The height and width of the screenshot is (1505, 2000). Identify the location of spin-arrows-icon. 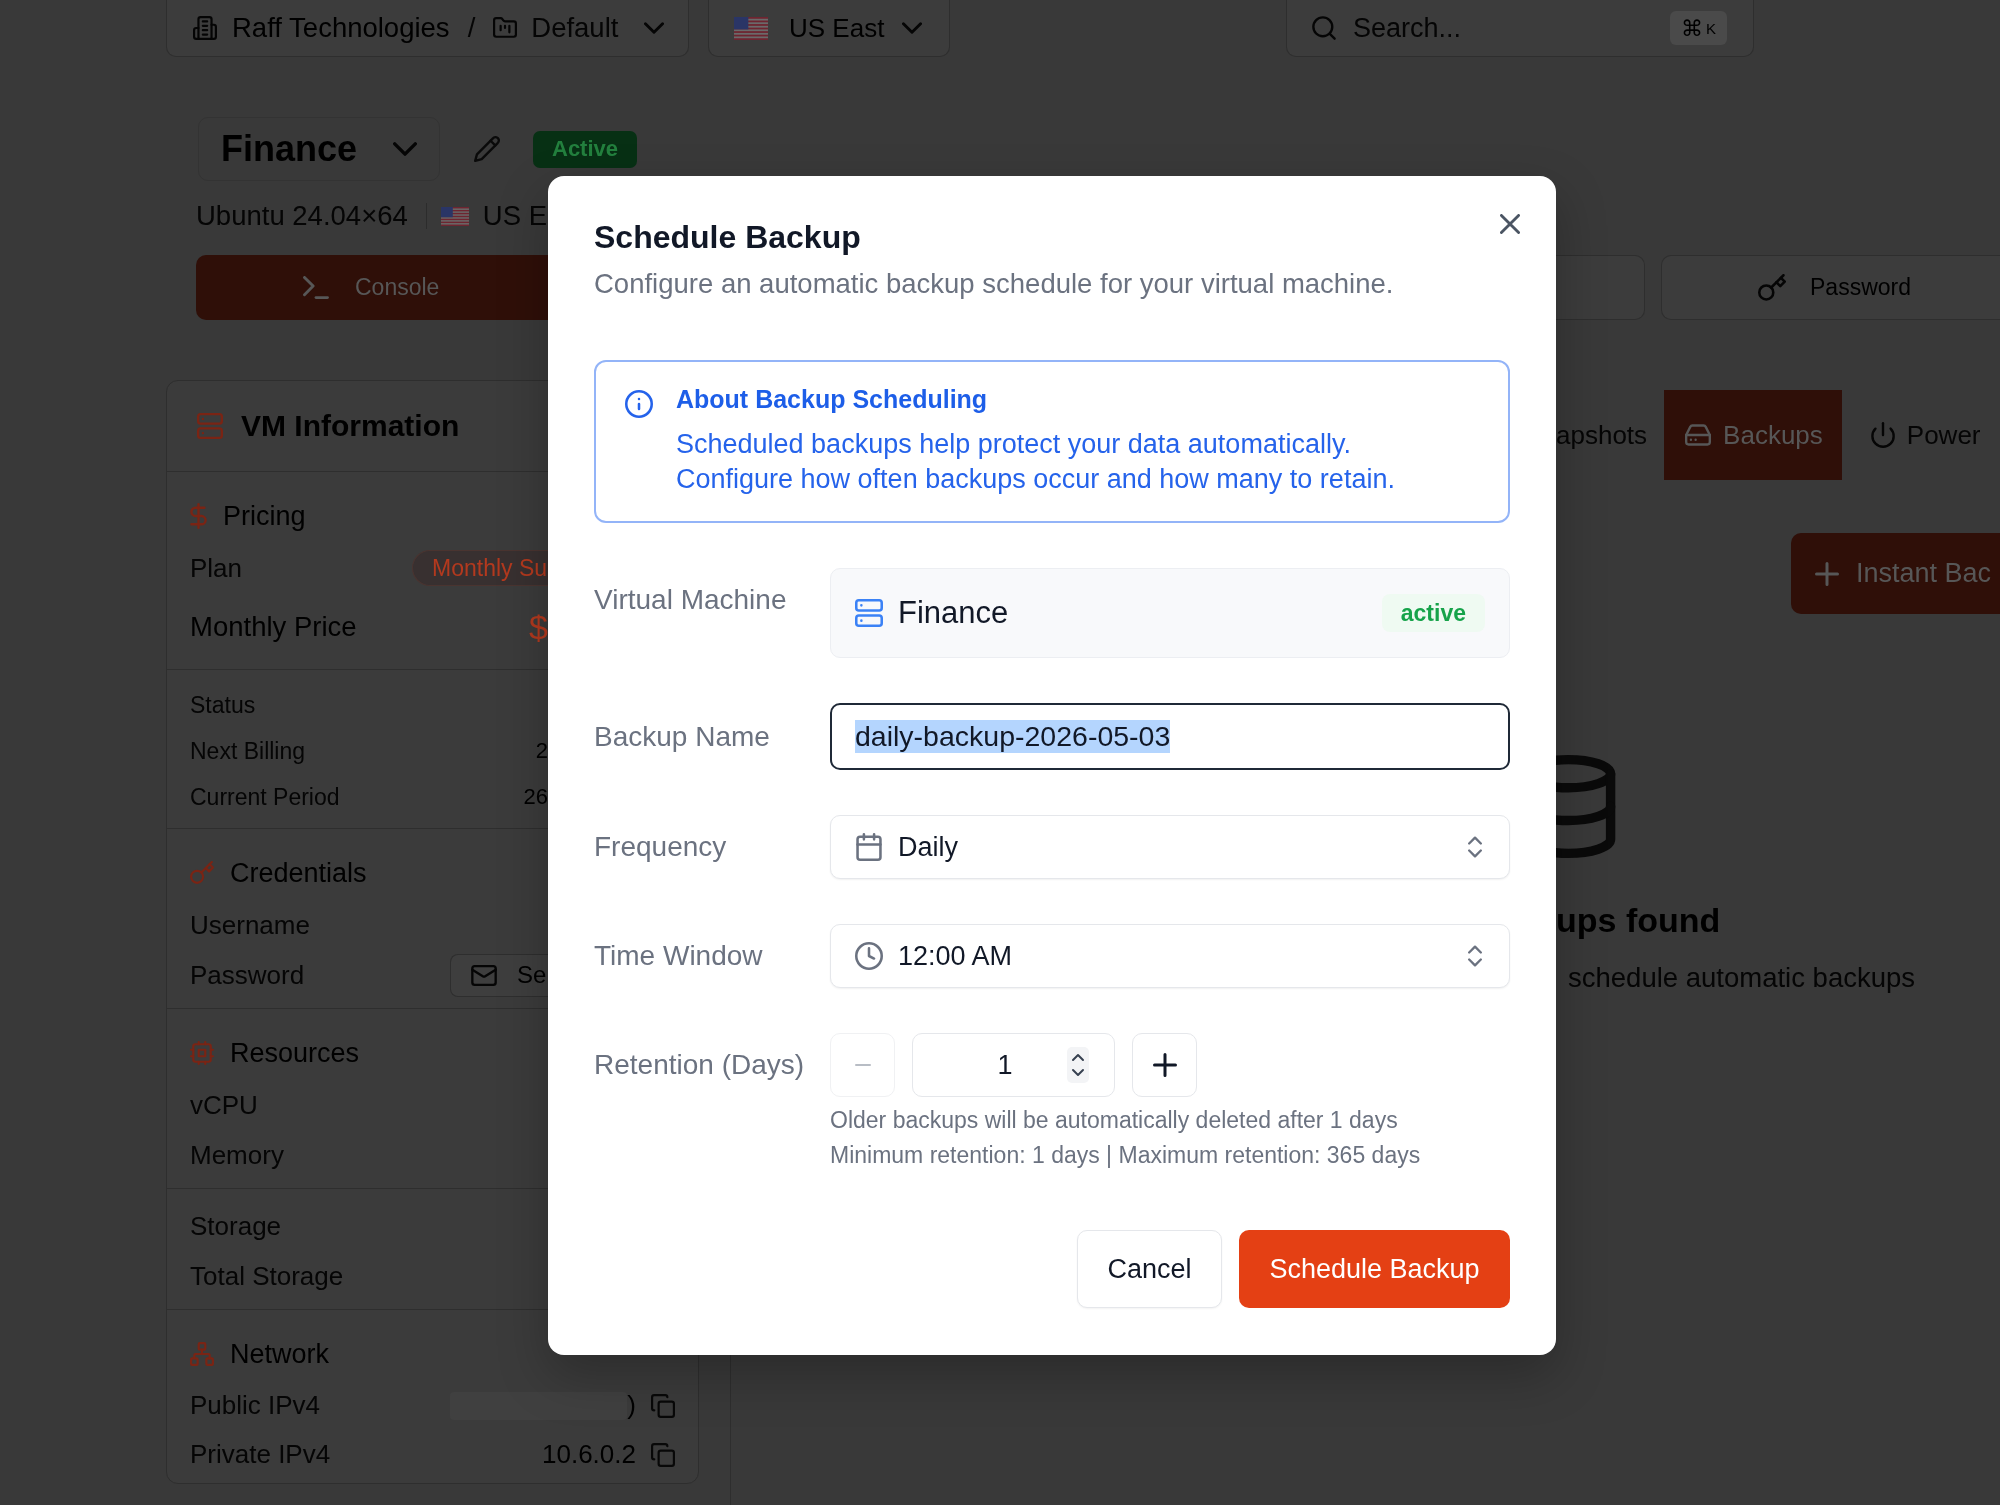
(1078, 1065).